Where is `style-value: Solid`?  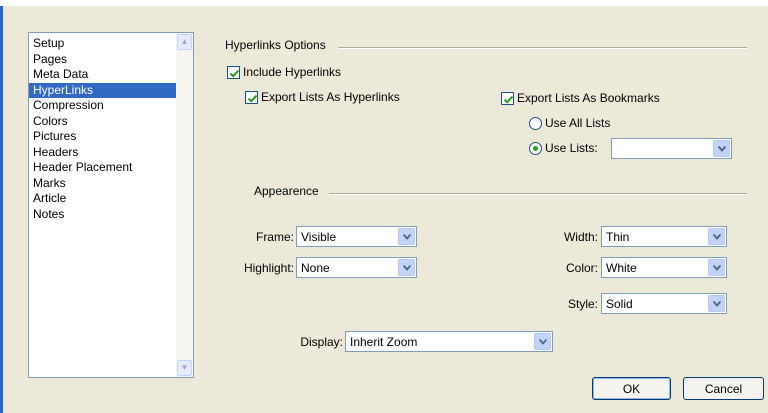
style-value: Solid is located at coordinates (619, 304).